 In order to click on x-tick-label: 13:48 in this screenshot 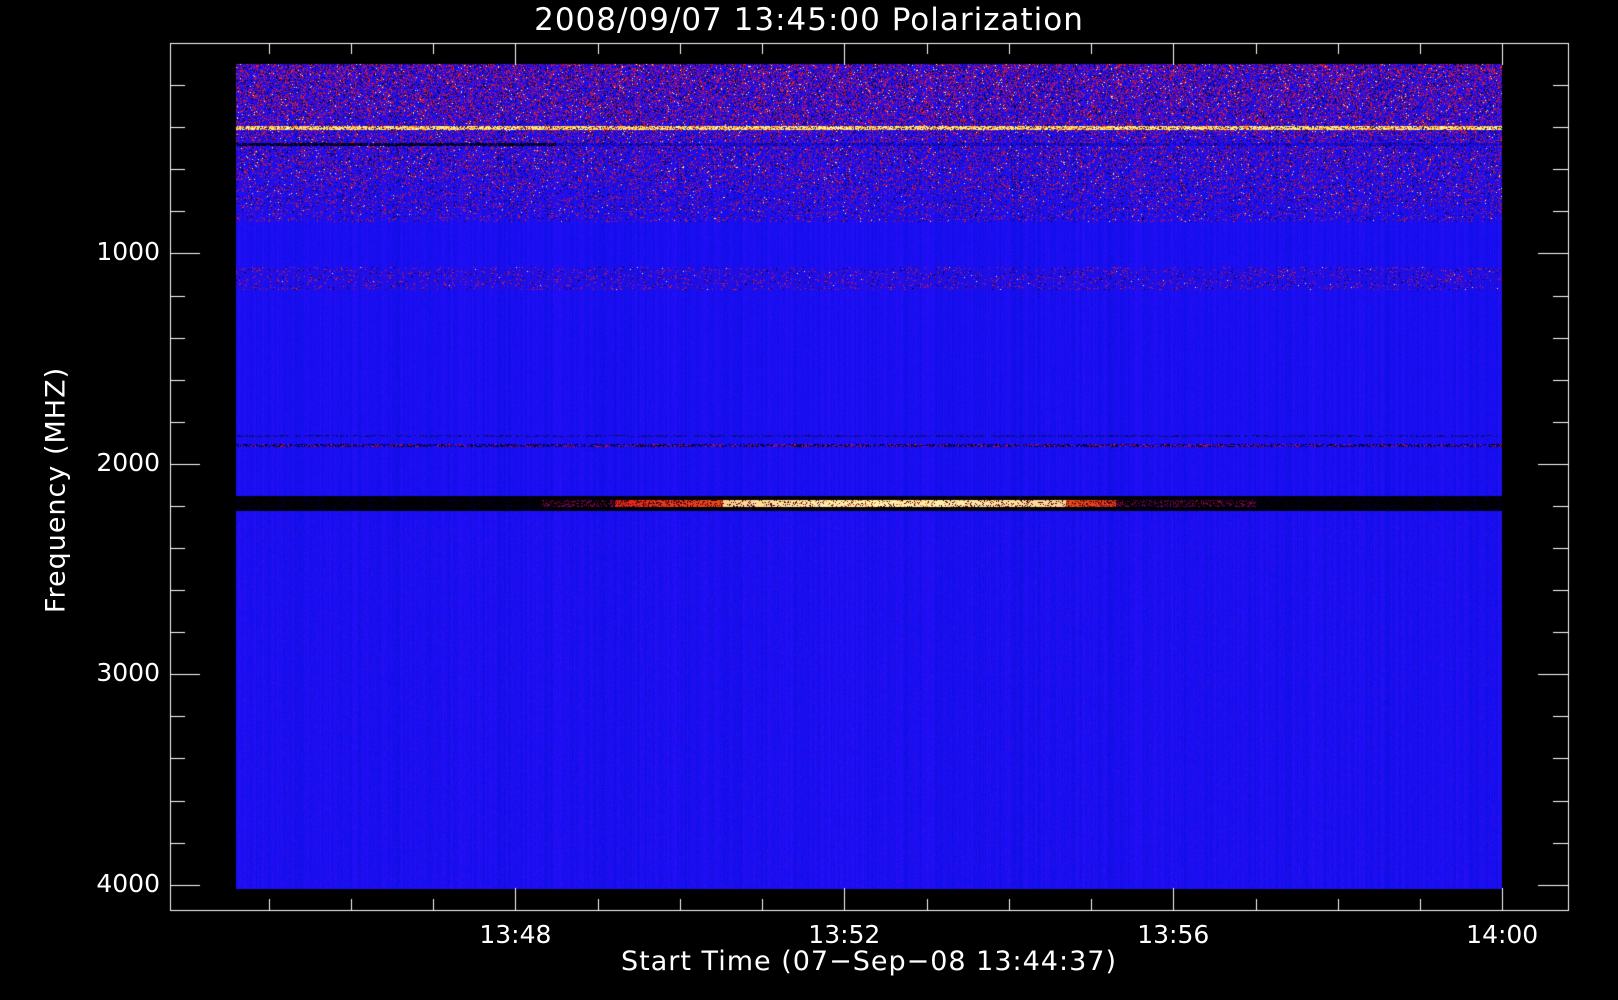, I will do `click(515, 934)`.